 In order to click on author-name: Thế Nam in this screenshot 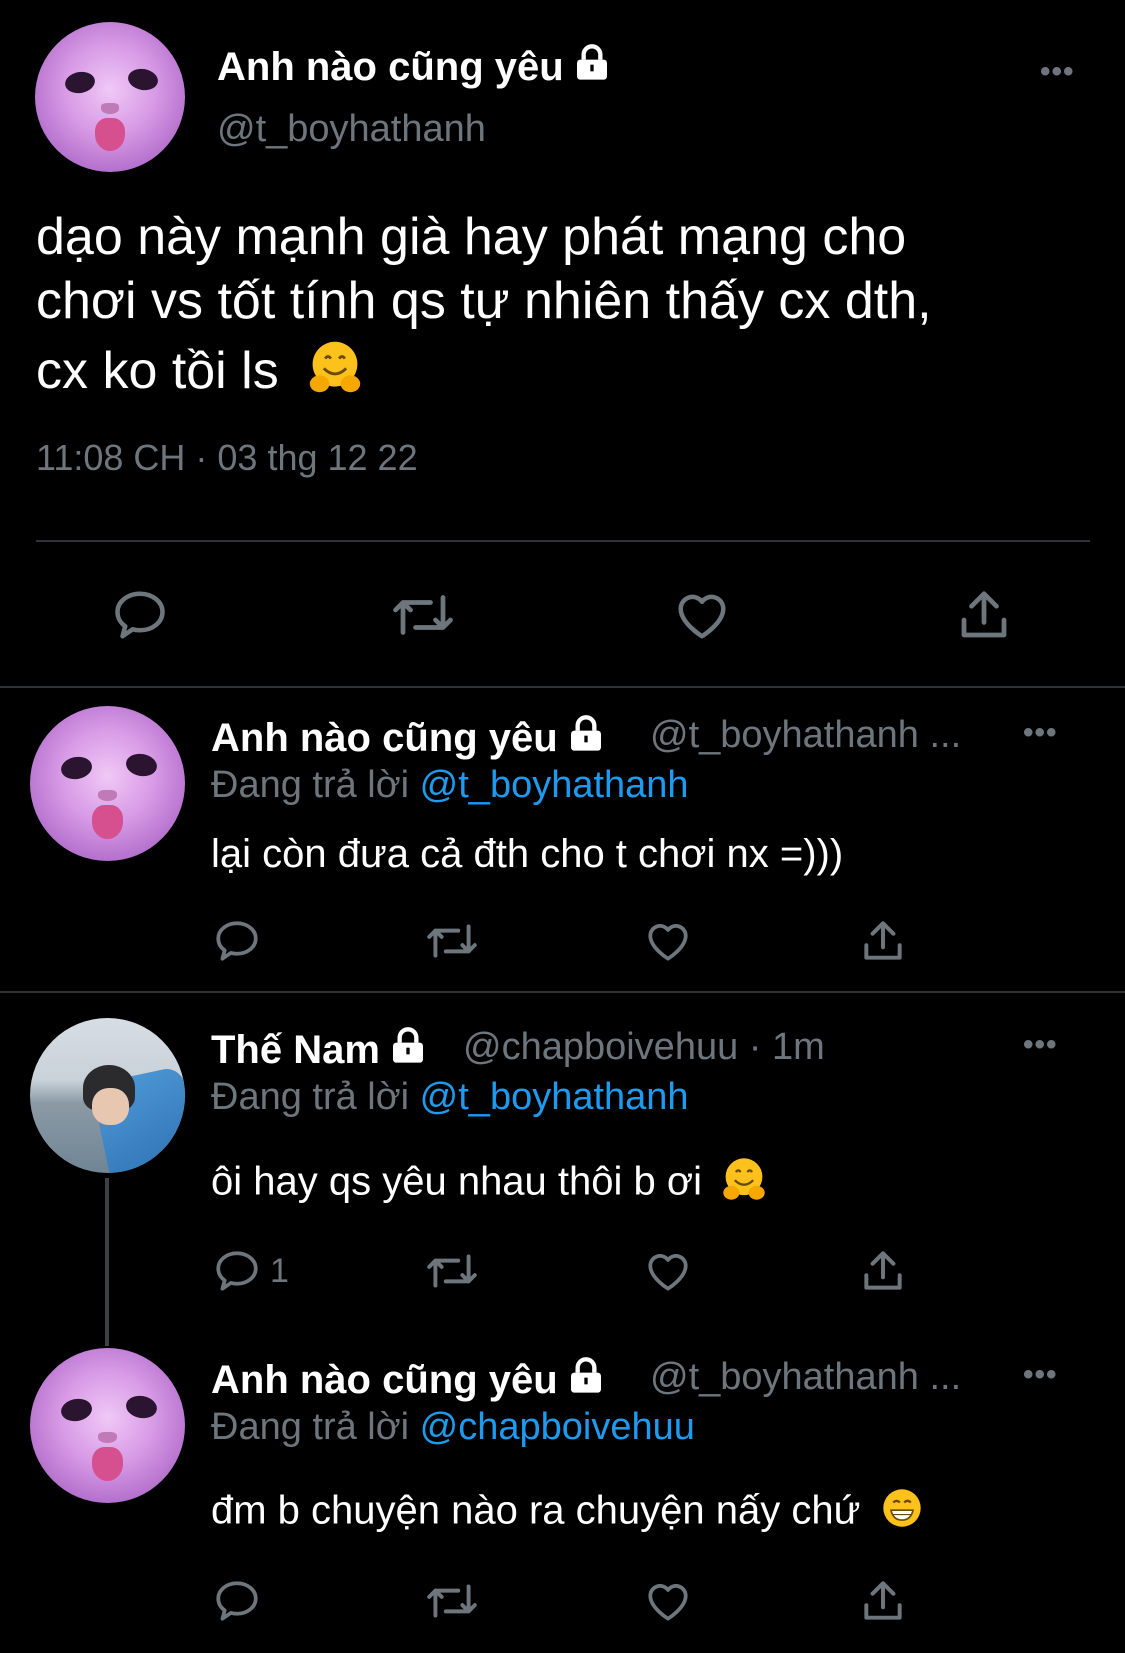, I will do `click(319, 1051)`.